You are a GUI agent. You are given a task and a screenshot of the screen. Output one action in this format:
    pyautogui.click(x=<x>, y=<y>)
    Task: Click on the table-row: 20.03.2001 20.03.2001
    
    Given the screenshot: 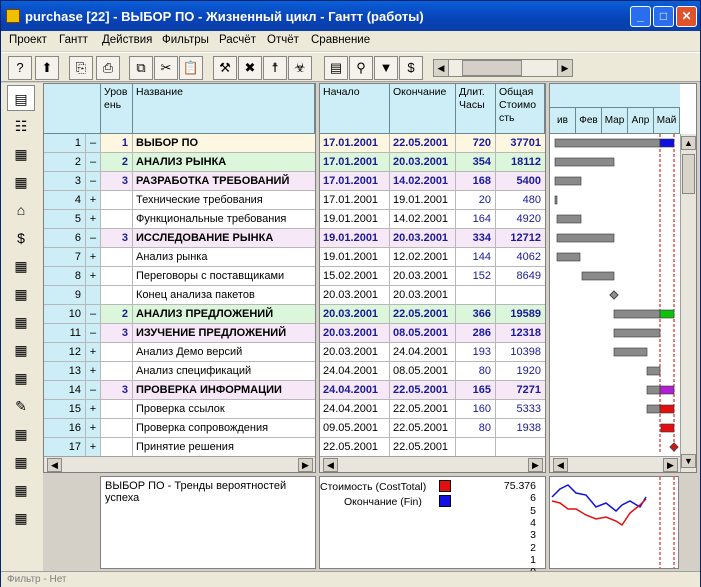 What is the action you would take?
    pyautogui.click(x=432, y=295)
    